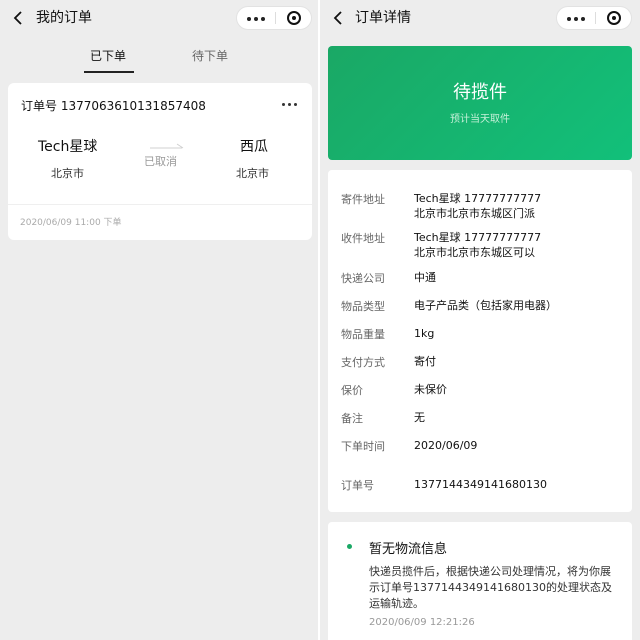 Image resolution: width=640 pixels, height=640 pixels. What do you see at coordinates (160, 18) in the screenshot?
I see `navbar: 我的订单` at bounding box center [160, 18].